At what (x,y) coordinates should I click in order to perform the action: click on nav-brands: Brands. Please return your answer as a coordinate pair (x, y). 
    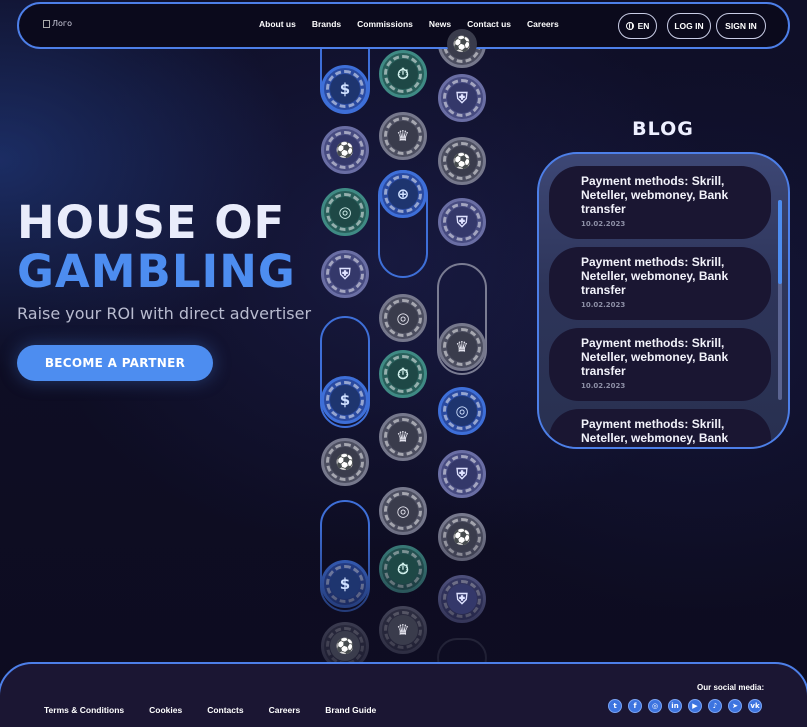
    Looking at the image, I should click on (326, 24).